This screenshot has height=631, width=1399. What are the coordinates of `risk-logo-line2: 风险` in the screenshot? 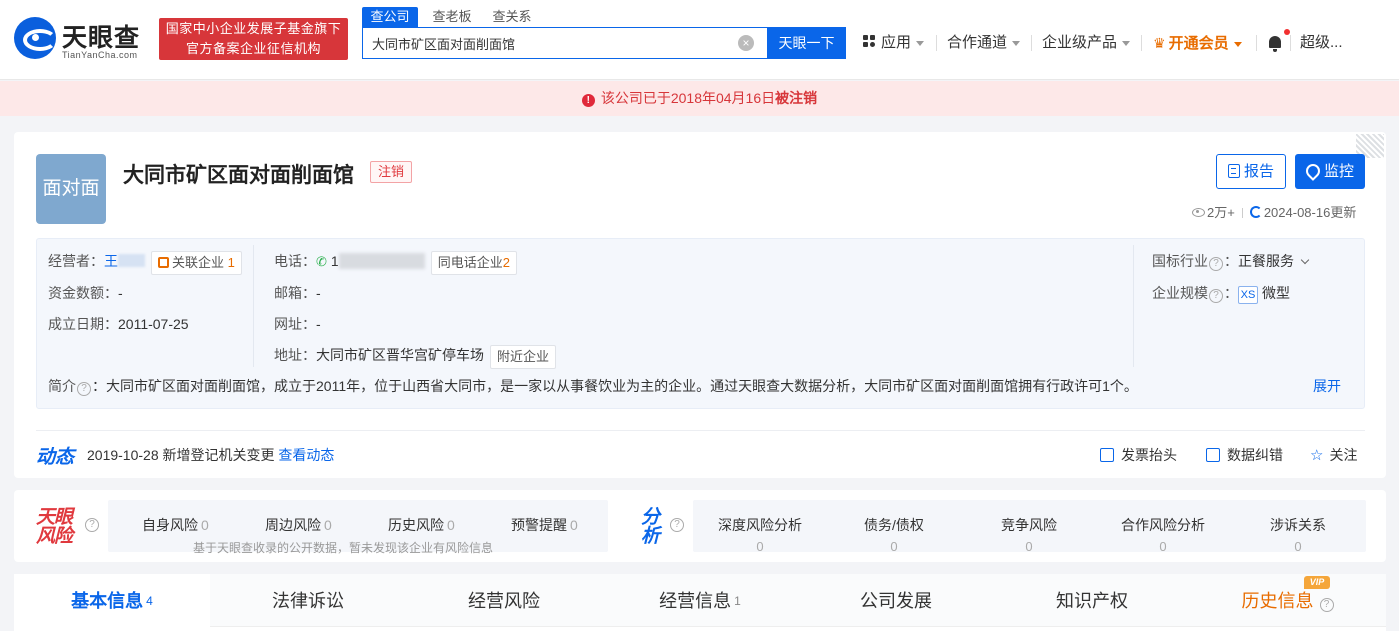 It's located at (54, 536).